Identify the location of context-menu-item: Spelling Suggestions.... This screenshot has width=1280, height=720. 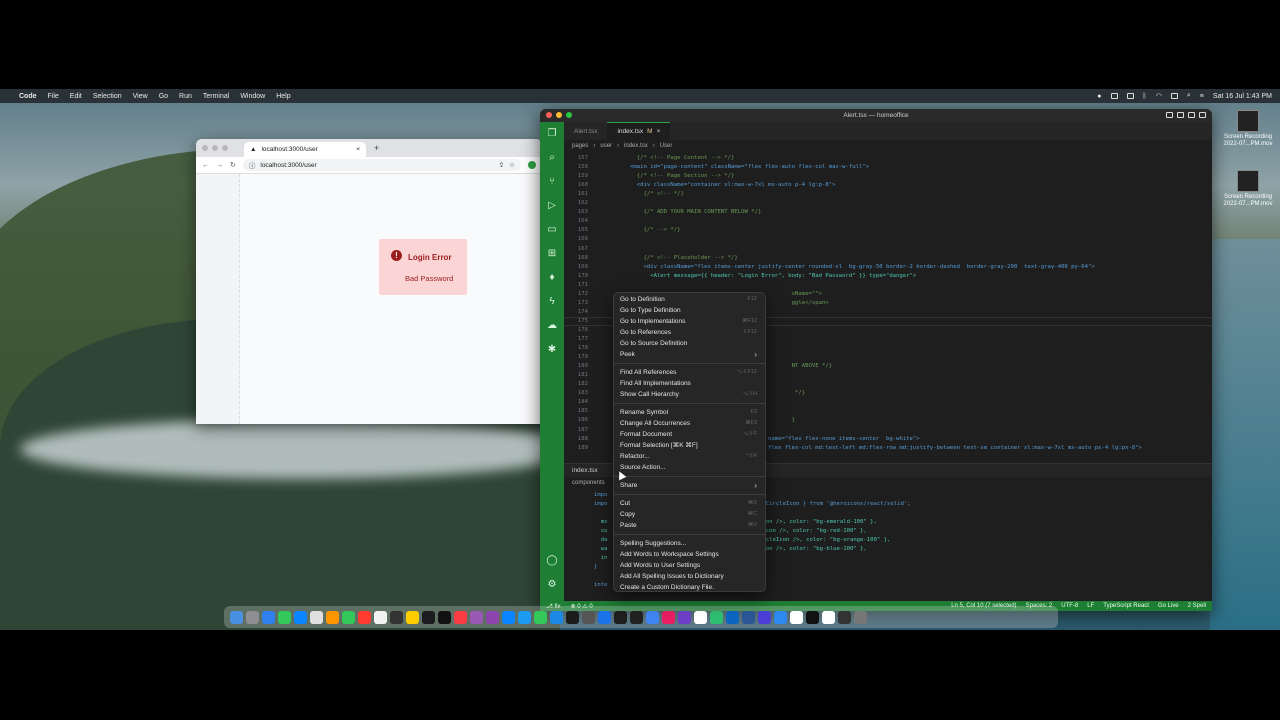
(689, 543).